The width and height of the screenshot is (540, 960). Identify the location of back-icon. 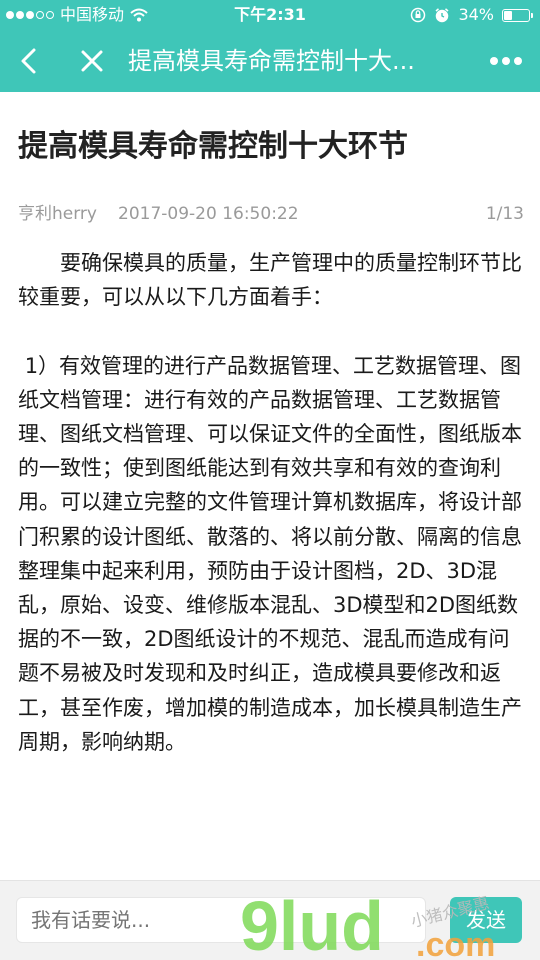
(30, 61).